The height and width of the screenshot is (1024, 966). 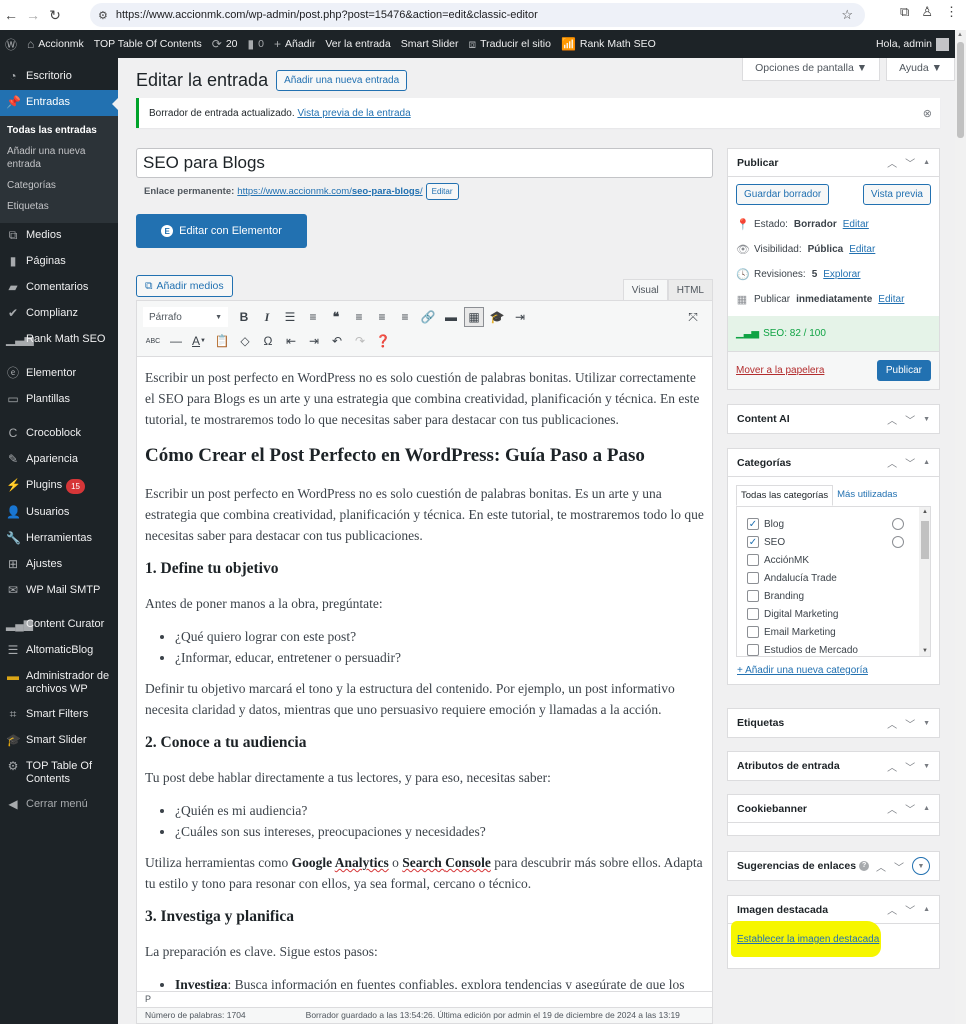 I want to click on preview-post-link: Vista previa de la entrada, so click(x=353, y=113).